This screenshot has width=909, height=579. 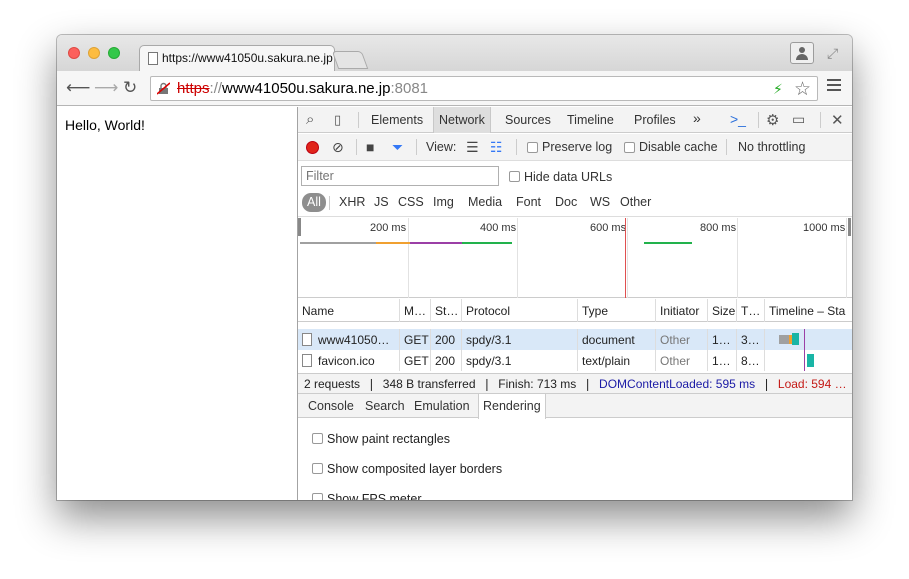 I want to click on overview-right-handle, so click(x=849, y=227).